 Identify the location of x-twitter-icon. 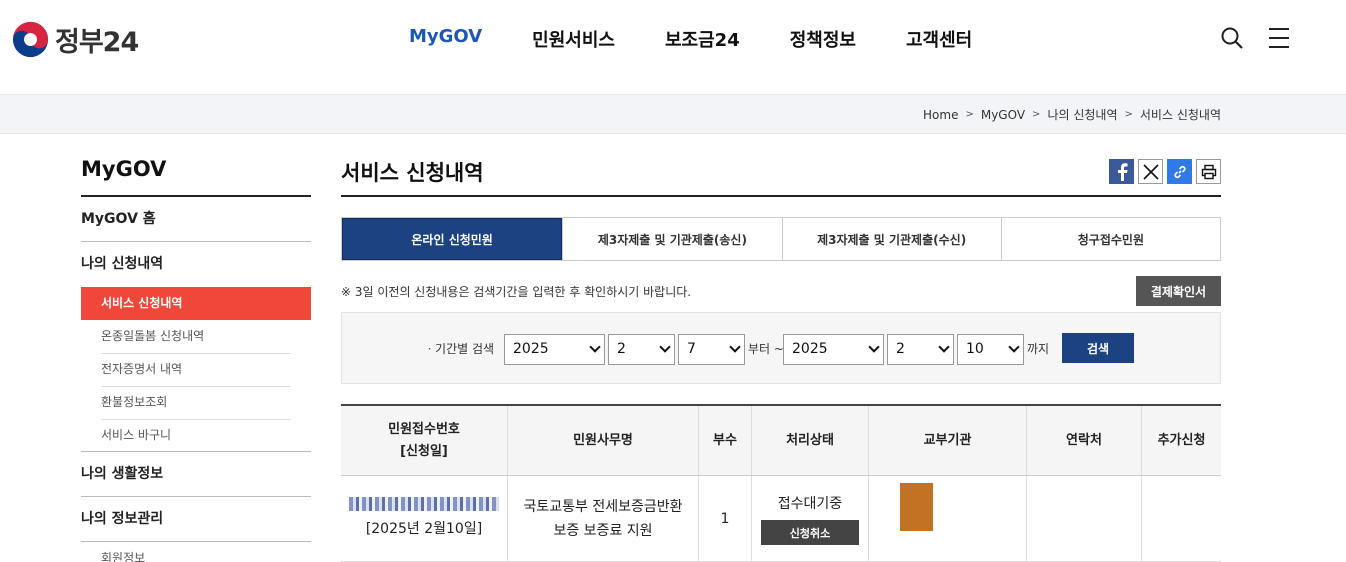
(1150, 171).